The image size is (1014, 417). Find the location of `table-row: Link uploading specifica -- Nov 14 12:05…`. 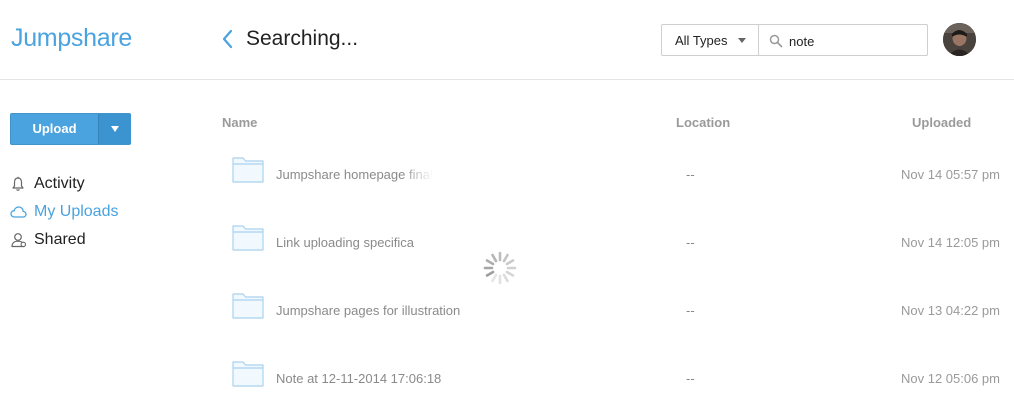

table-row: Link uploading specifica -- Nov 14 12:05… is located at coordinates (615, 243).